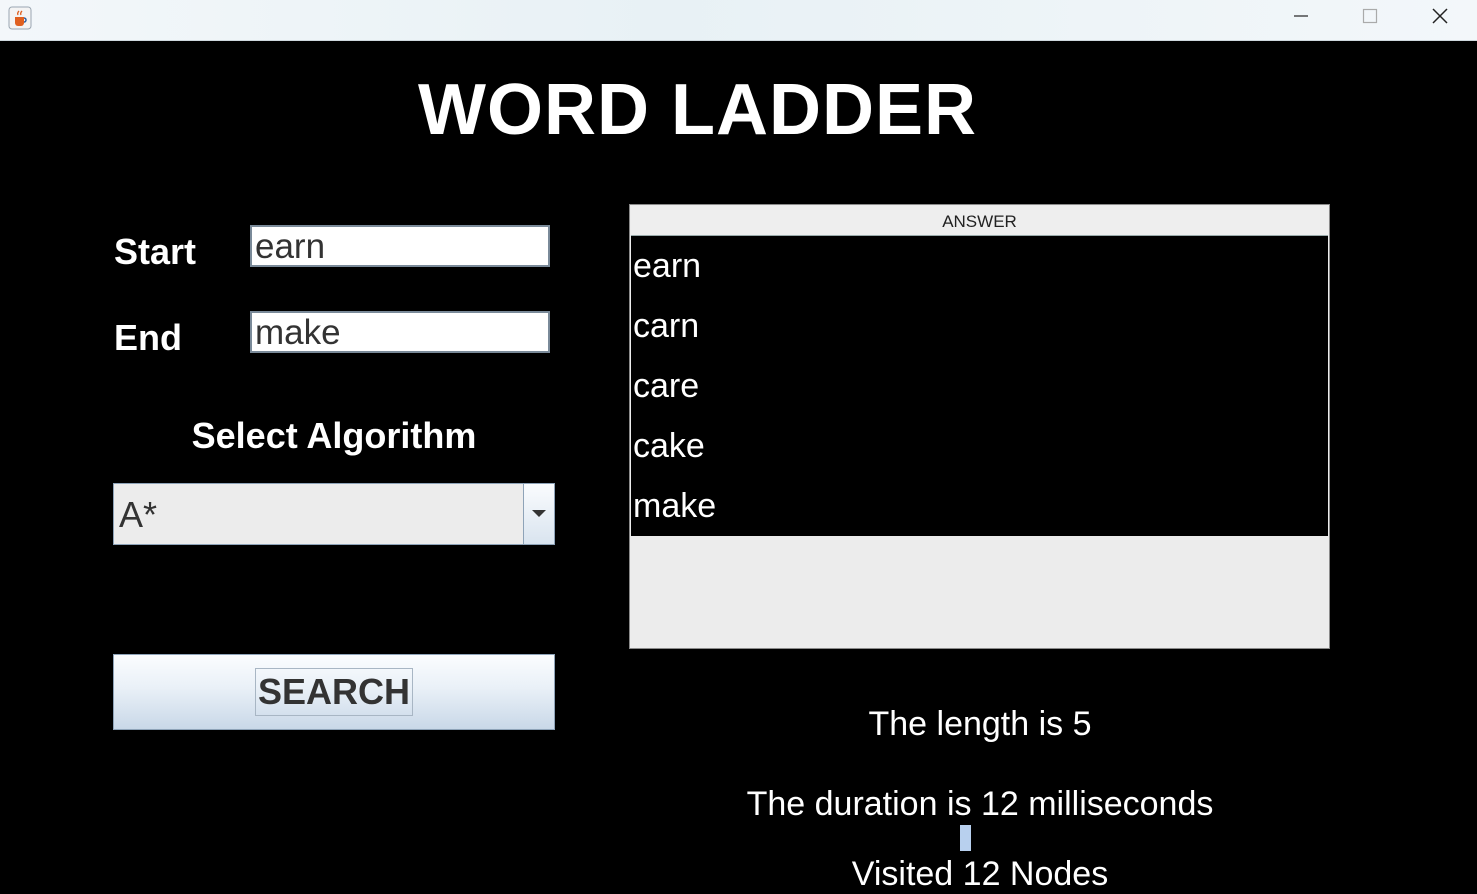 The width and height of the screenshot is (1477, 894). What do you see at coordinates (334, 514) in the screenshot?
I see `algorithm-select: A*` at bounding box center [334, 514].